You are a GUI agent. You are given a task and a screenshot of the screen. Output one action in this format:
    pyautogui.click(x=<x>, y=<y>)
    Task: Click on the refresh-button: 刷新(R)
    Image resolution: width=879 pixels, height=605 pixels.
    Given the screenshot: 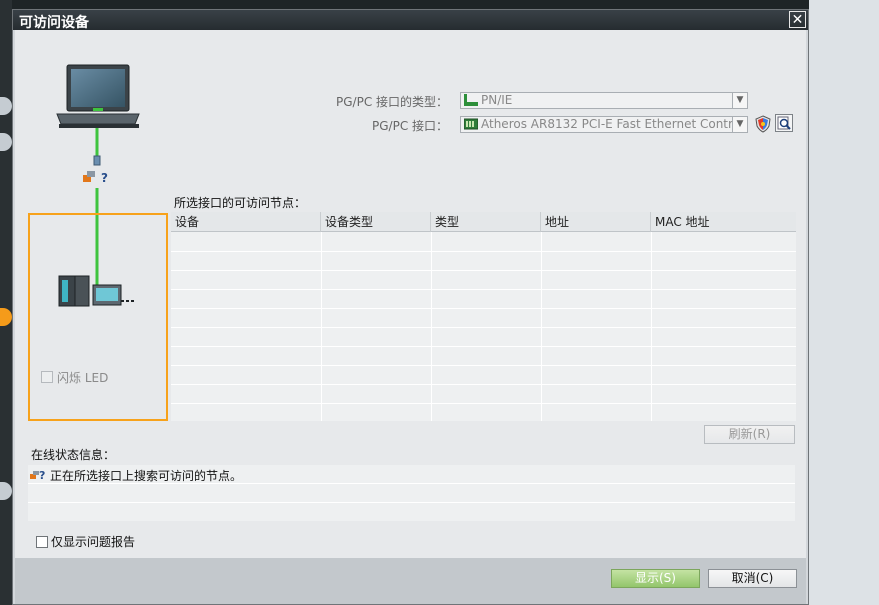 What is the action you would take?
    pyautogui.click(x=749, y=434)
    